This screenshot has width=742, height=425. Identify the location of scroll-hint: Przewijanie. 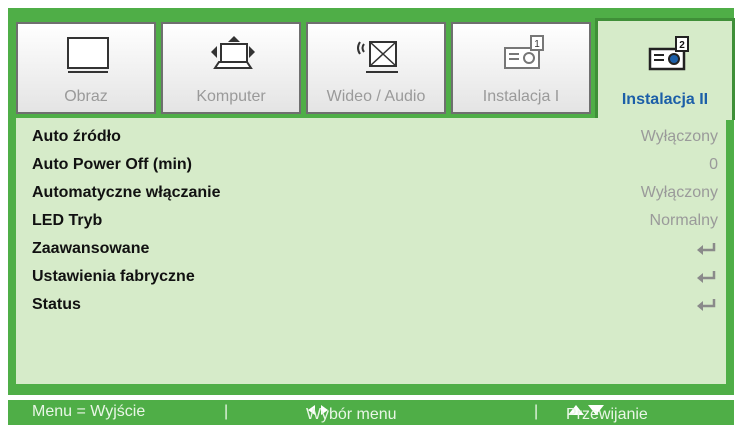
(607, 413).